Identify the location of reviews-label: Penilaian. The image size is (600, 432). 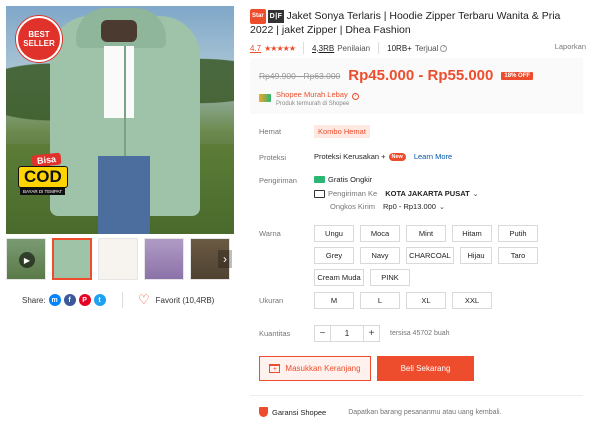
(354, 48).